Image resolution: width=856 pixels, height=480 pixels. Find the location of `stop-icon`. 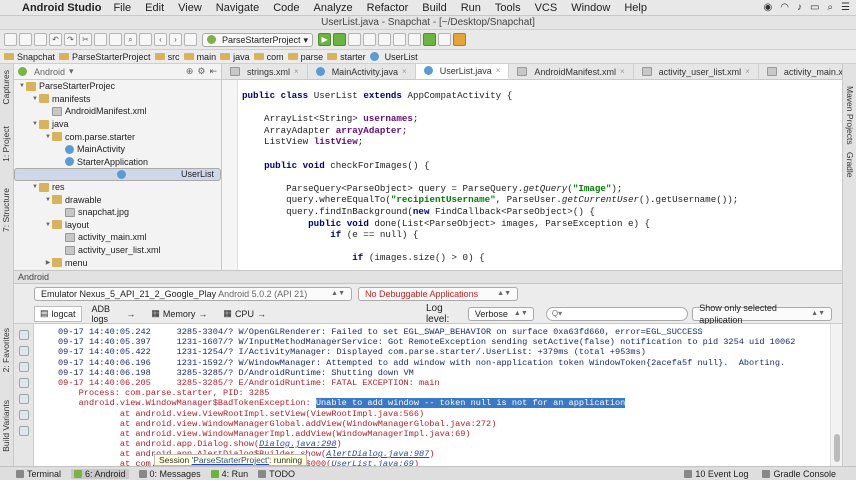

stop-icon is located at coordinates (370, 39).